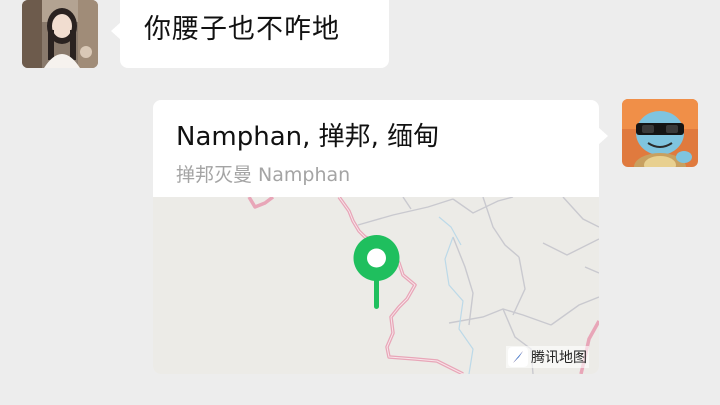 This screenshot has width=720, height=405. I want to click on map-provider-name: 腾讯地图, so click(559, 358).